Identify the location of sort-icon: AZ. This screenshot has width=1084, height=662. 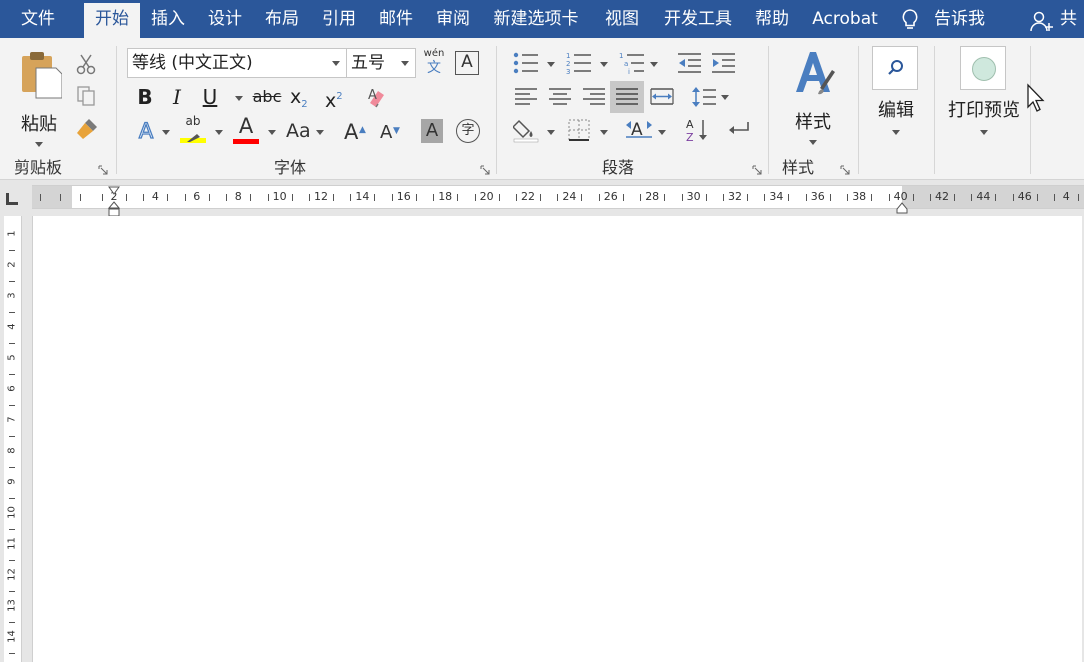
(698, 130).